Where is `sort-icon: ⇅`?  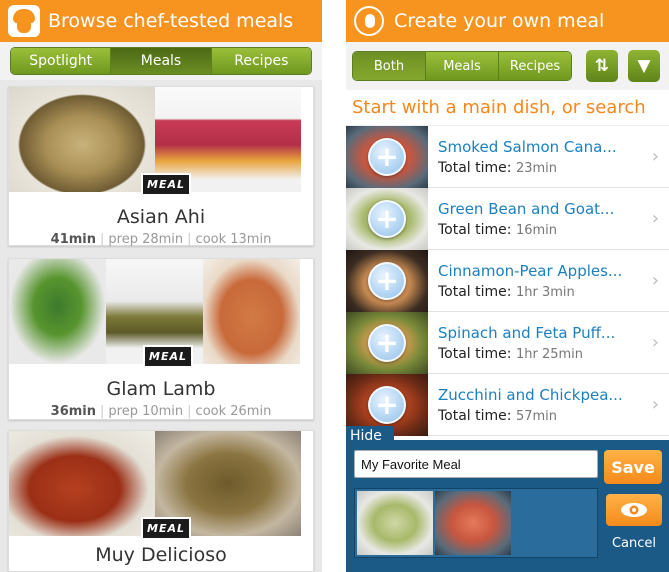 sort-icon: ⇅ is located at coordinates (602, 66).